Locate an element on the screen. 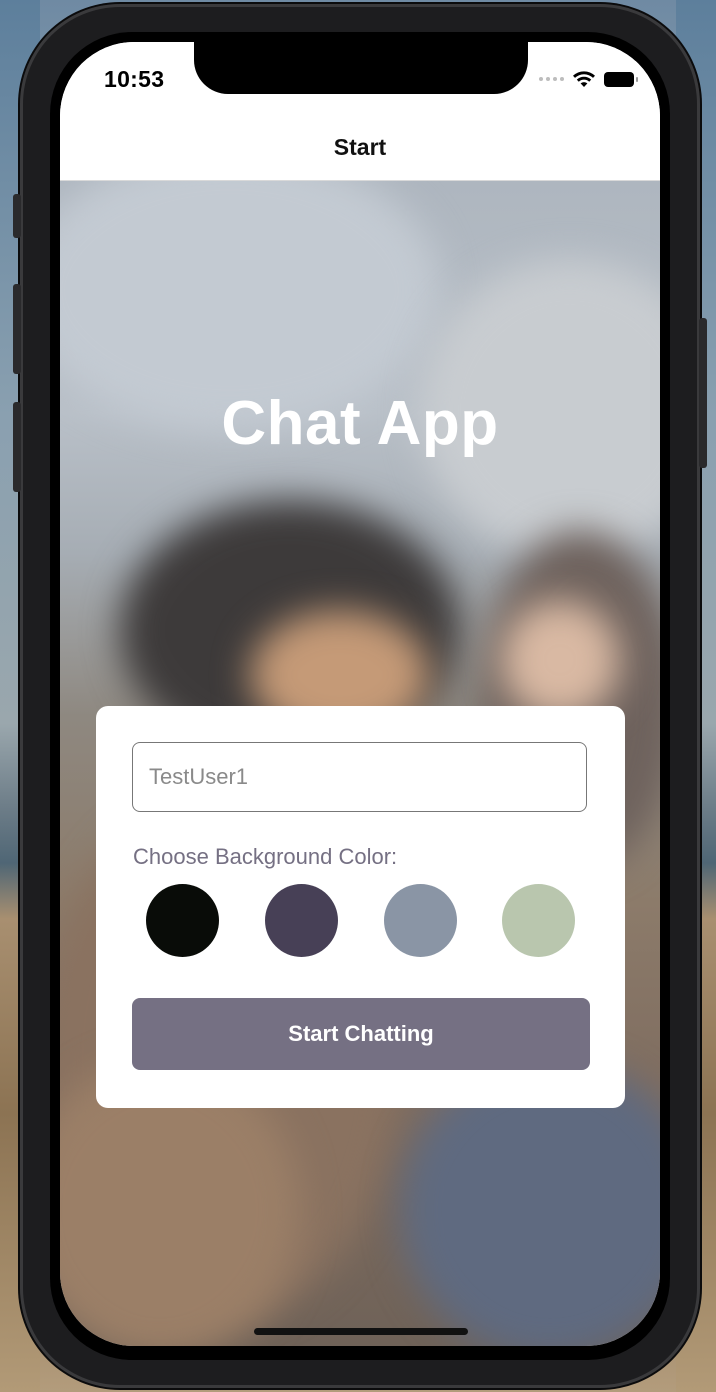 The height and width of the screenshot is (1392, 716). color-swatch-grey-blue is located at coordinates (420, 920).